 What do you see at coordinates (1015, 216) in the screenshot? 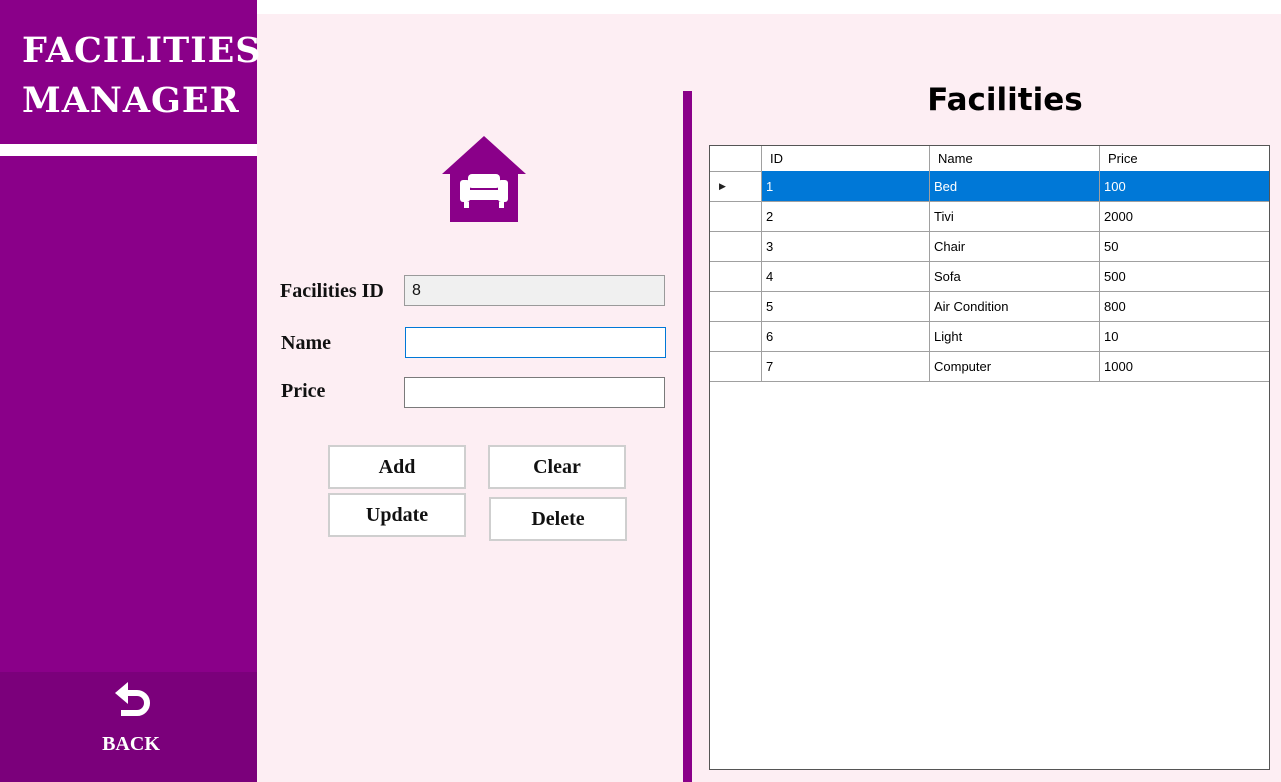
I see `cell-name: Tivi` at bounding box center [1015, 216].